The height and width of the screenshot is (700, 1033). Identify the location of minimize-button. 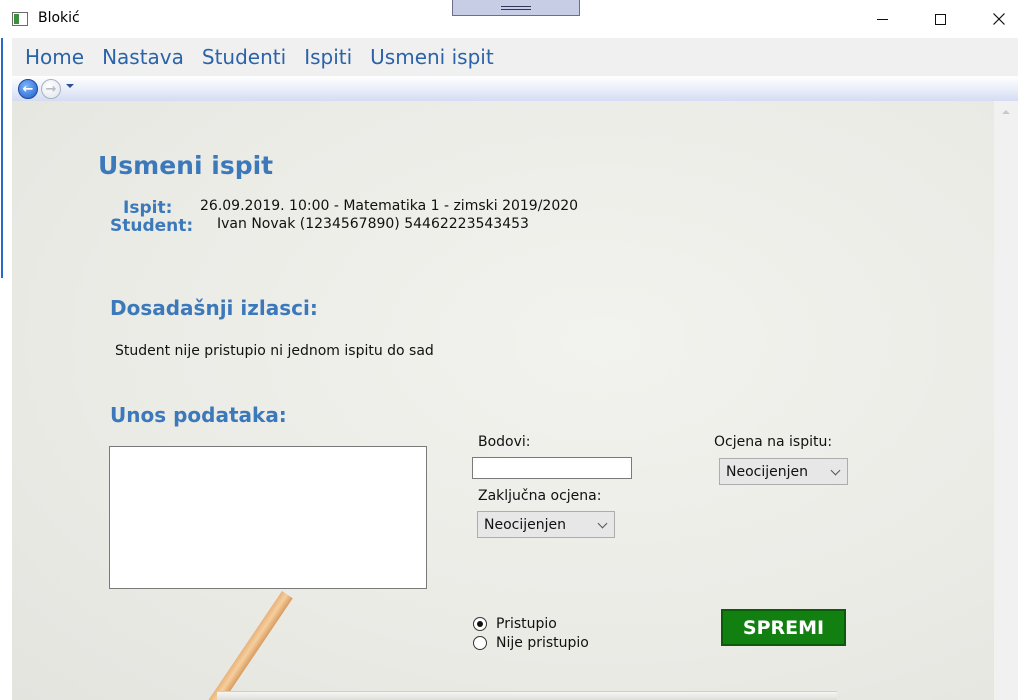
(882, 19).